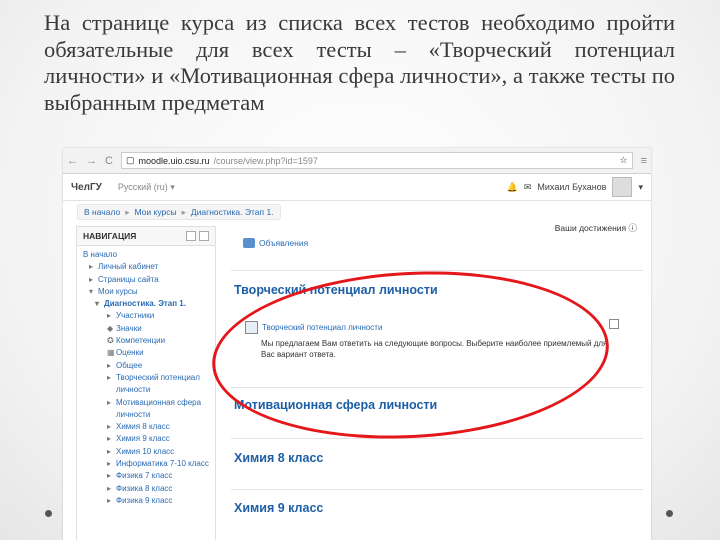  What do you see at coordinates (572, 187) in the screenshot?
I see `user-name: Михаил Буханов` at bounding box center [572, 187].